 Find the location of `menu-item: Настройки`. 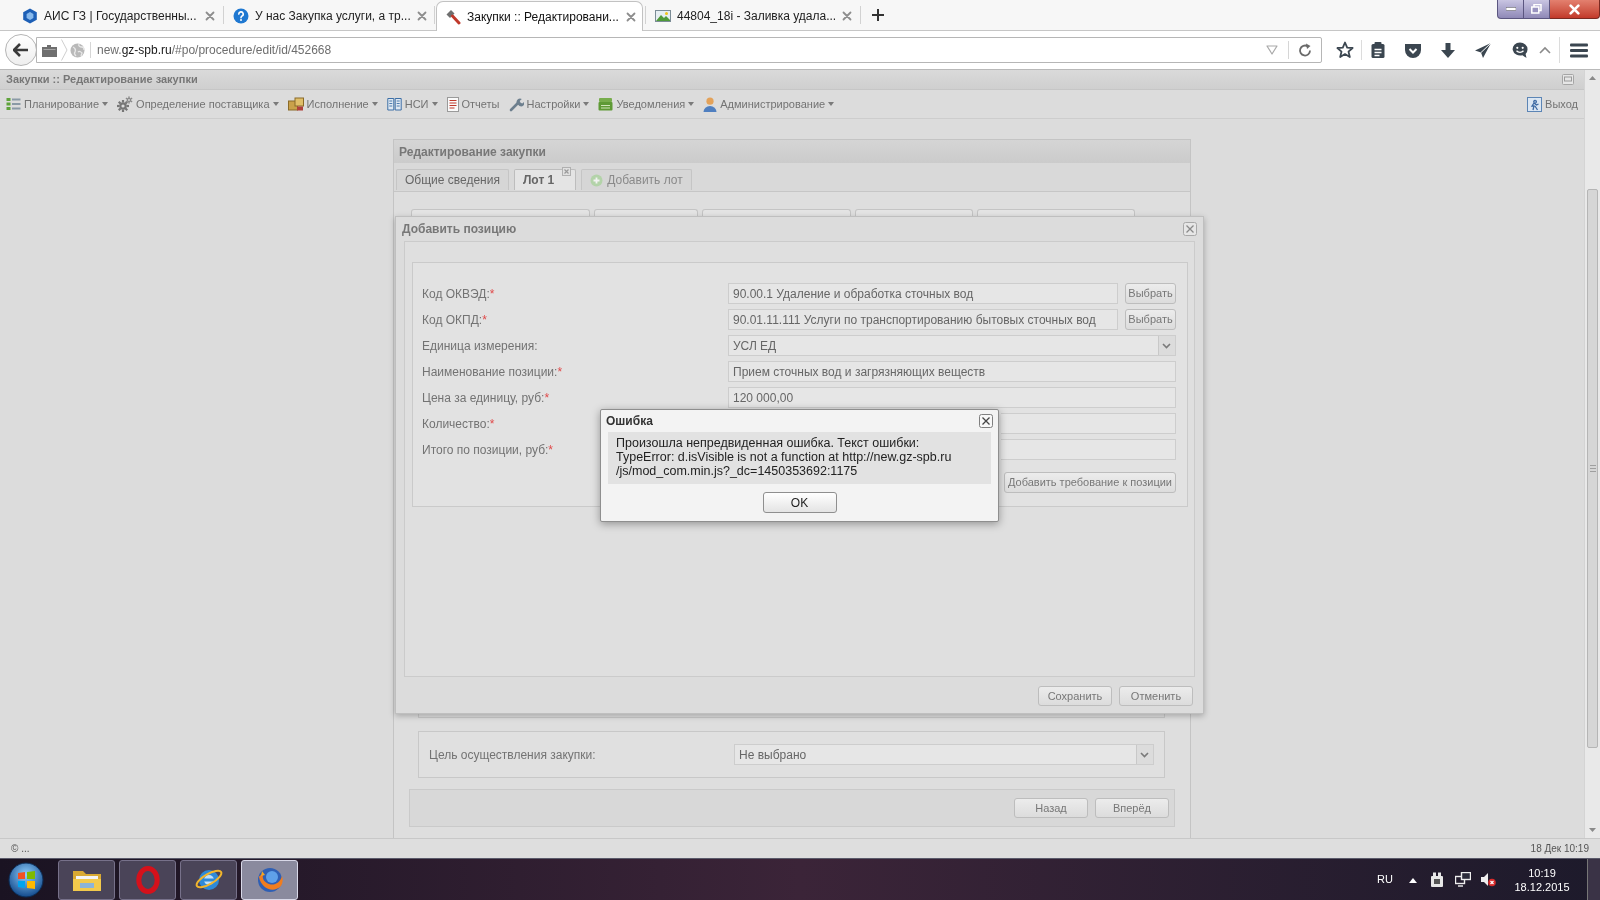

menu-item: Настройки is located at coordinates (549, 104).